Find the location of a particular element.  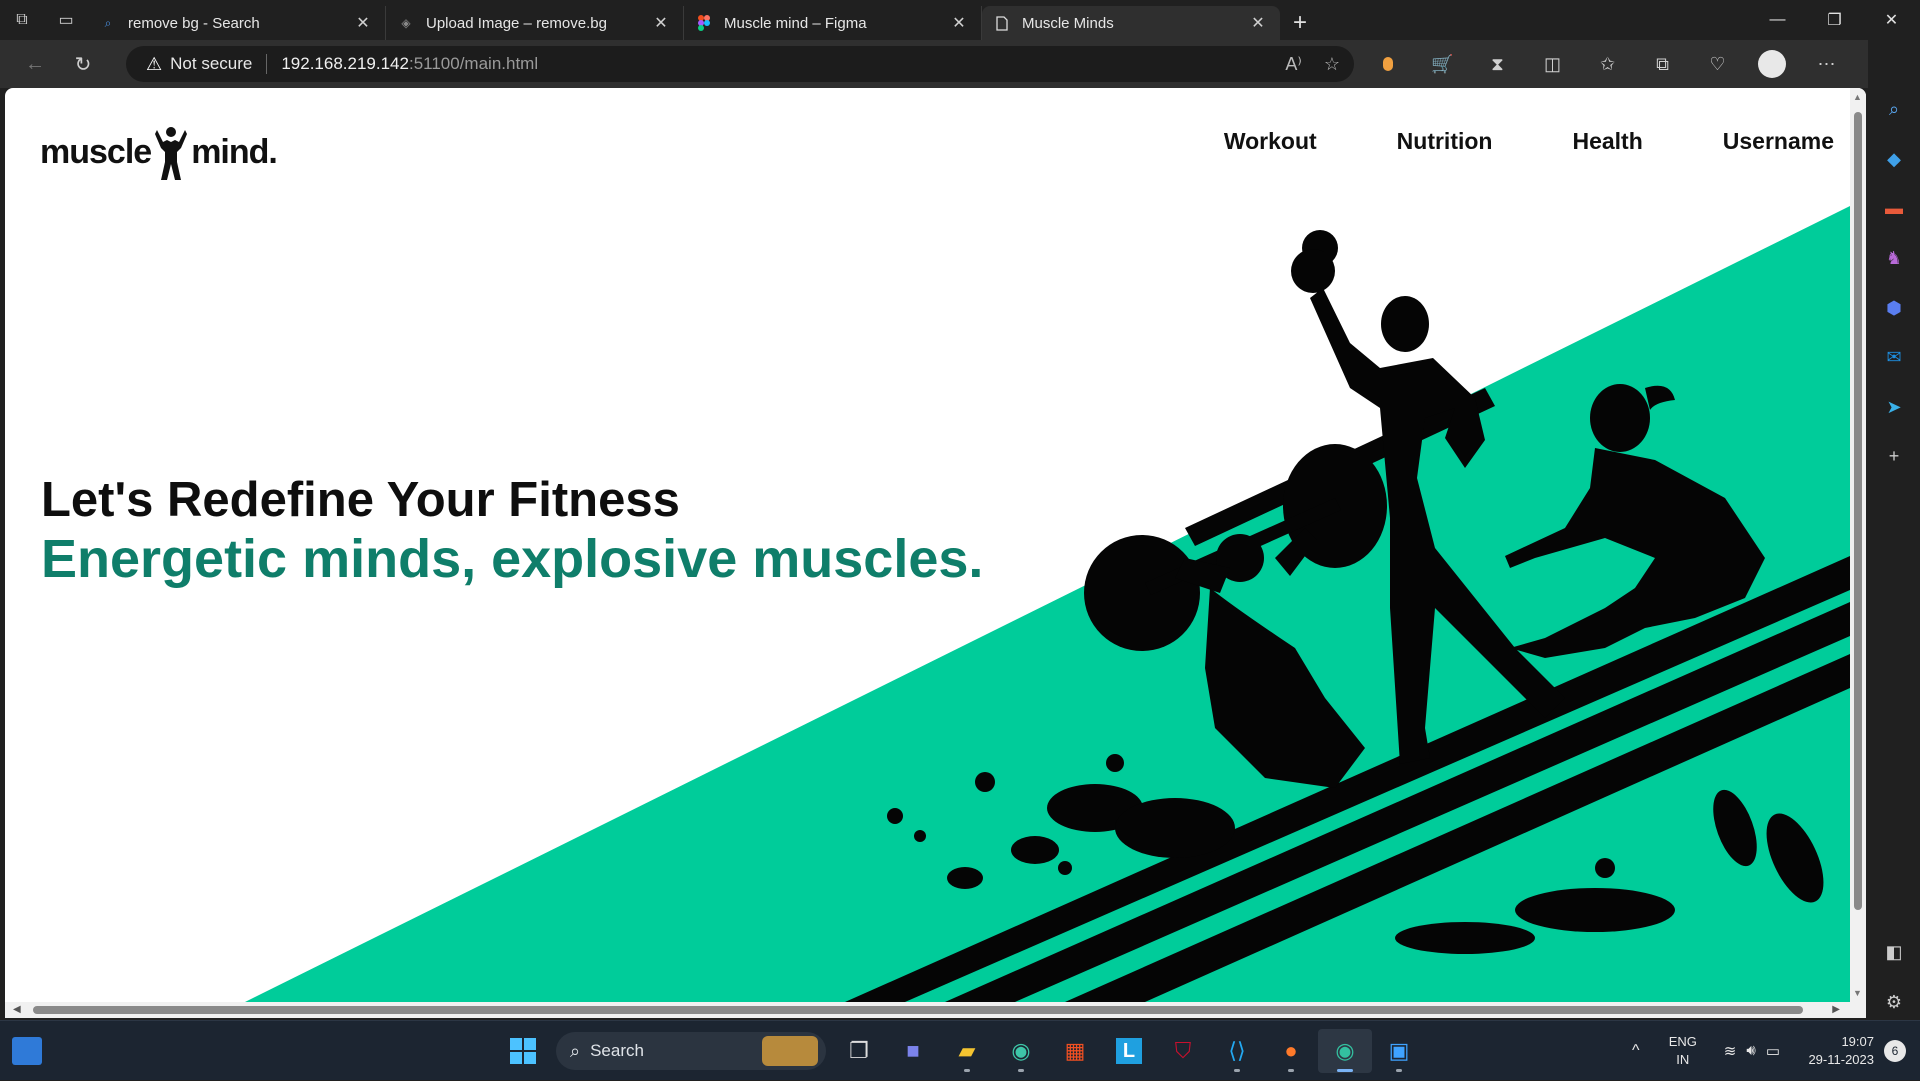

hero-tagline: Energetic minds, explosive muscles. is located at coordinates (512, 559).